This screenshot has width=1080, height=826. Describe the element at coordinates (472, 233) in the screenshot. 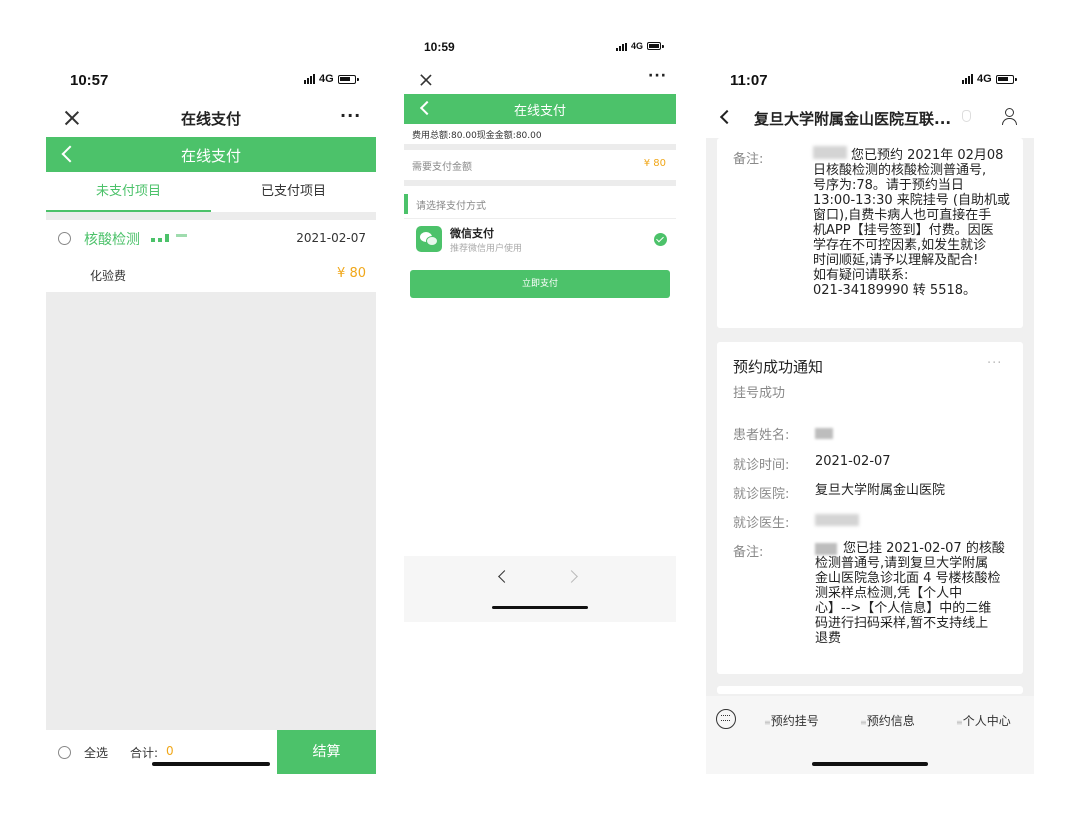

I see `wechat-pay-label: 微信支付` at that location.